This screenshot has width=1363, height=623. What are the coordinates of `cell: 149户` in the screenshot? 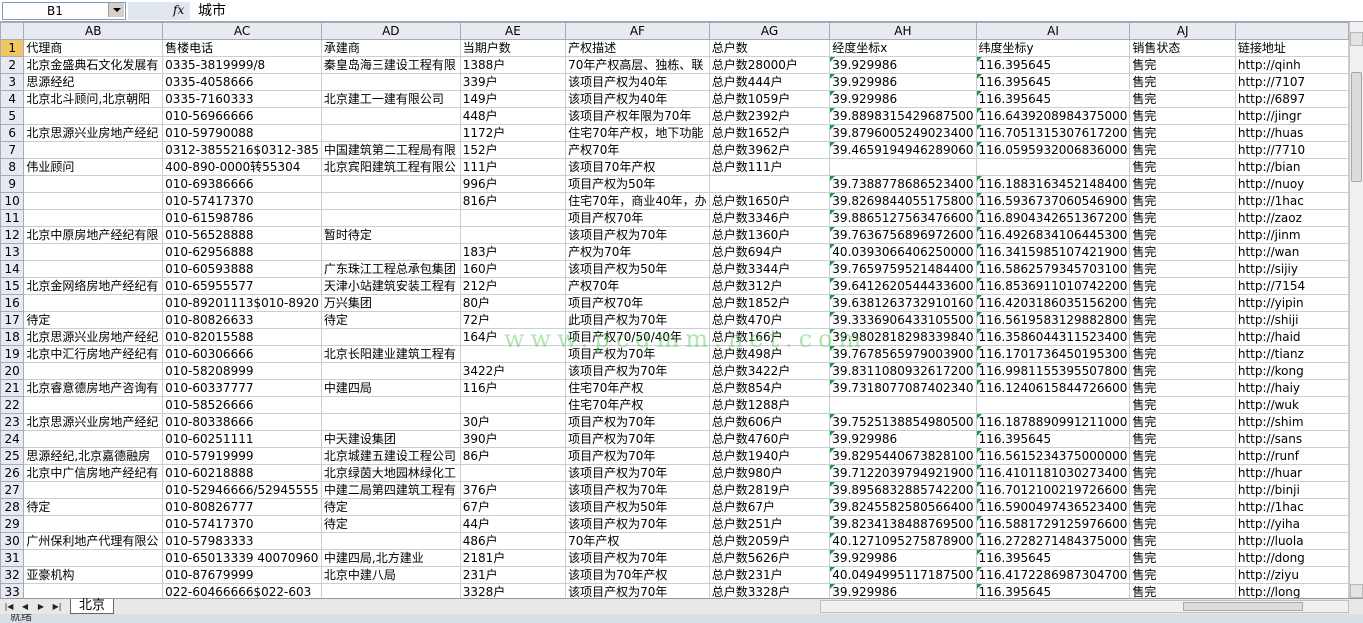 It's located at (513, 99).